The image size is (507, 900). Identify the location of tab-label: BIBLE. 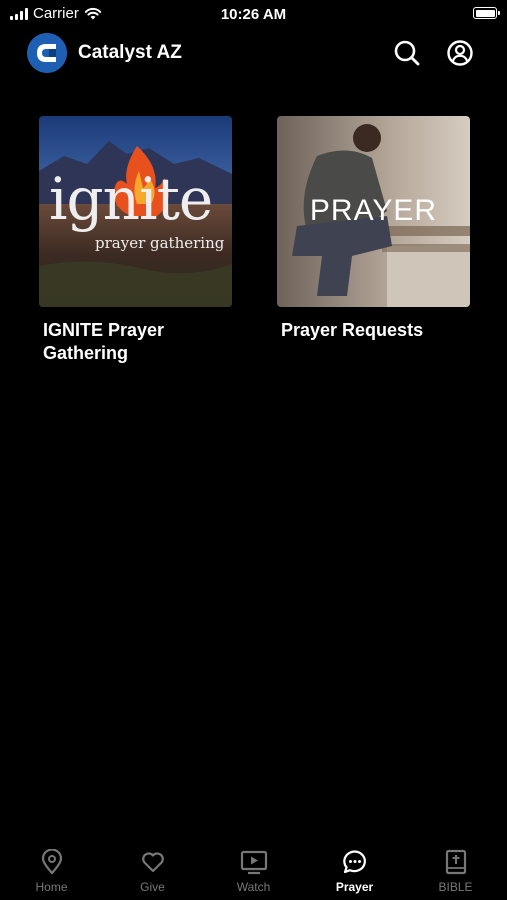
(455, 887).